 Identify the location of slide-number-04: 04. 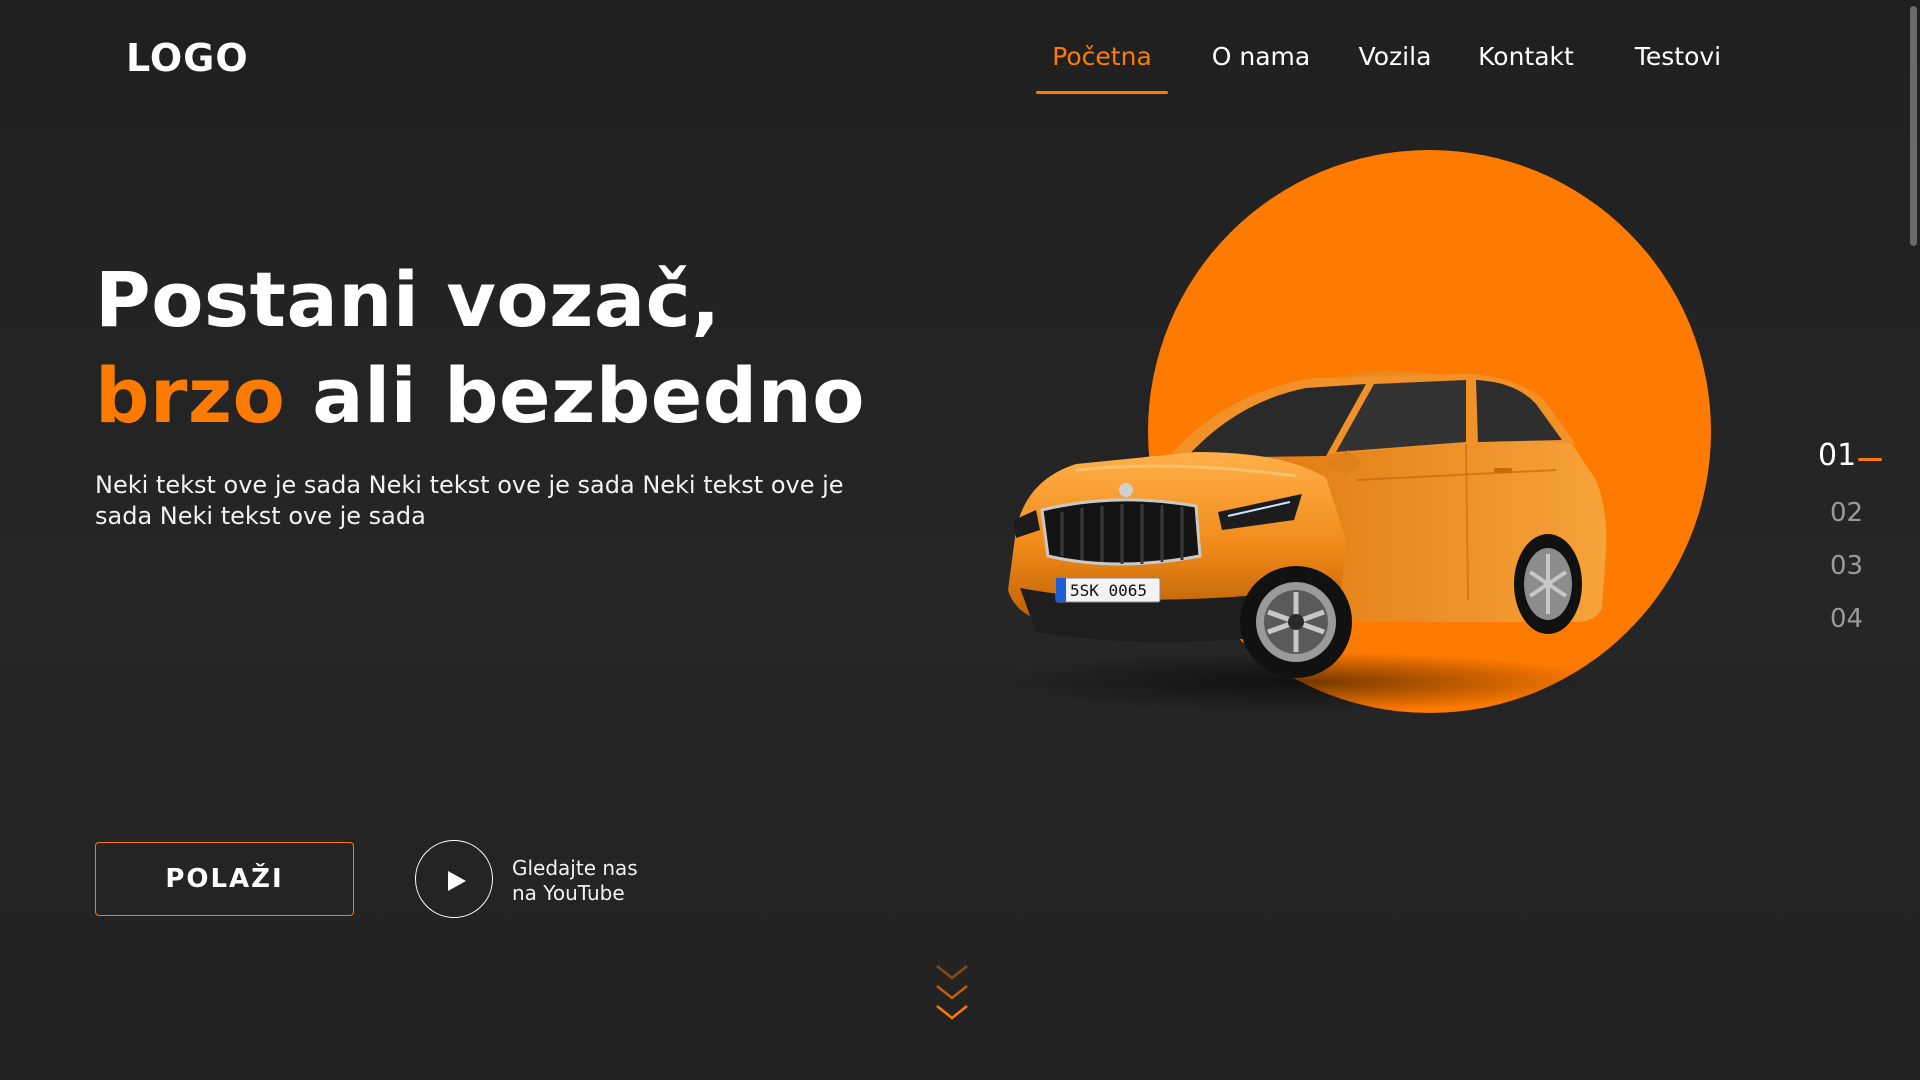
(1846, 619).